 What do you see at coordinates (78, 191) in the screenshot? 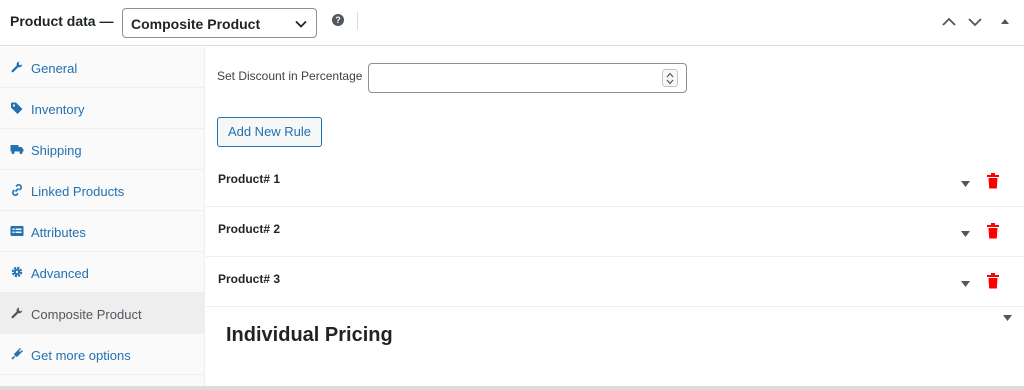
I see `tab-linked-products-label: Linked Products` at bounding box center [78, 191].